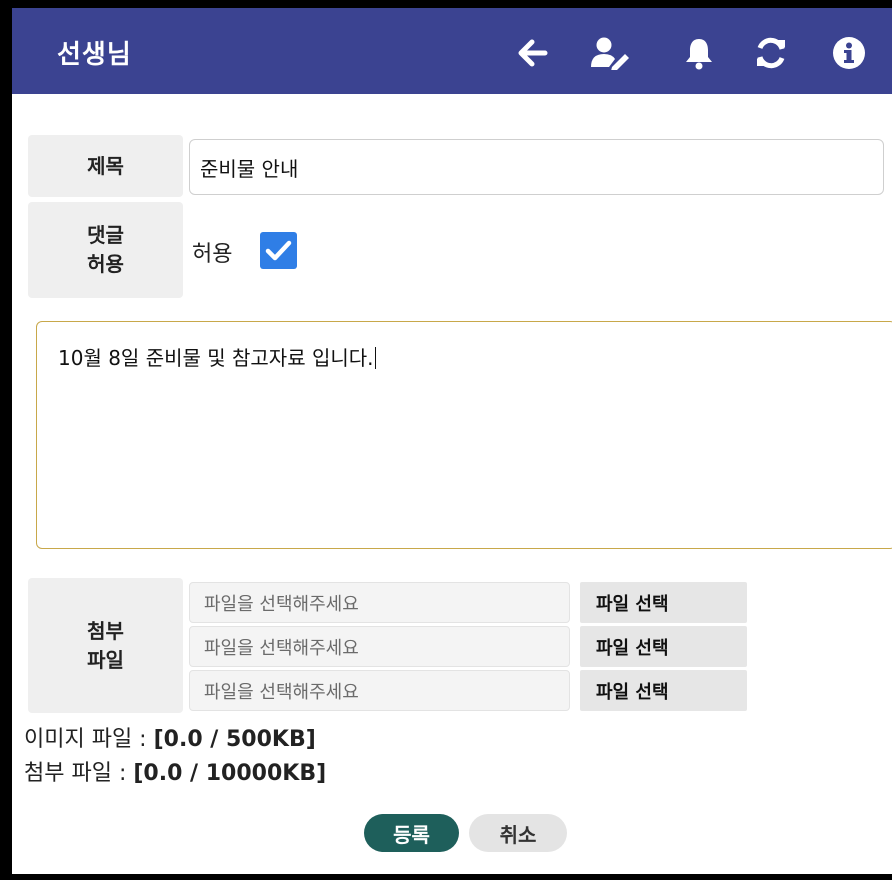  I want to click on title-label: 제목, so click(105, 166).